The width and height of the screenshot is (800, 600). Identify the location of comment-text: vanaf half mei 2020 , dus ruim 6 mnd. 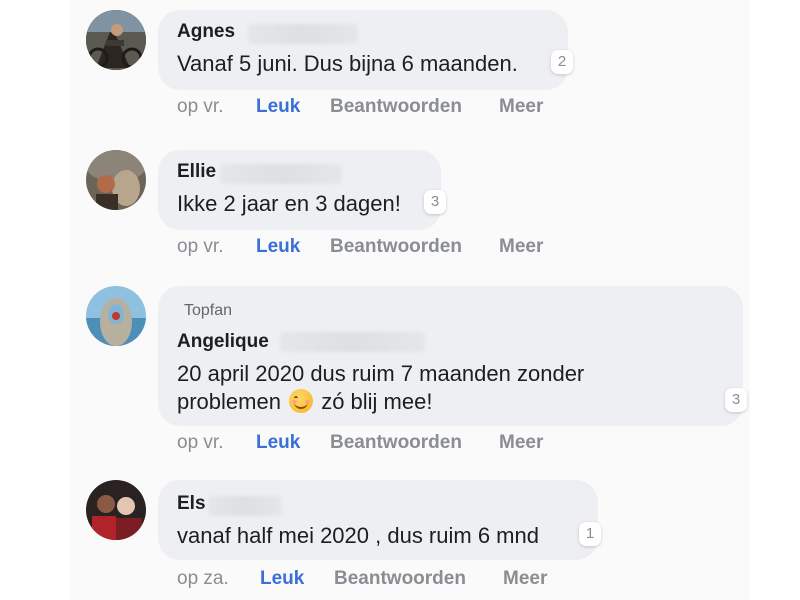
(358, 535).